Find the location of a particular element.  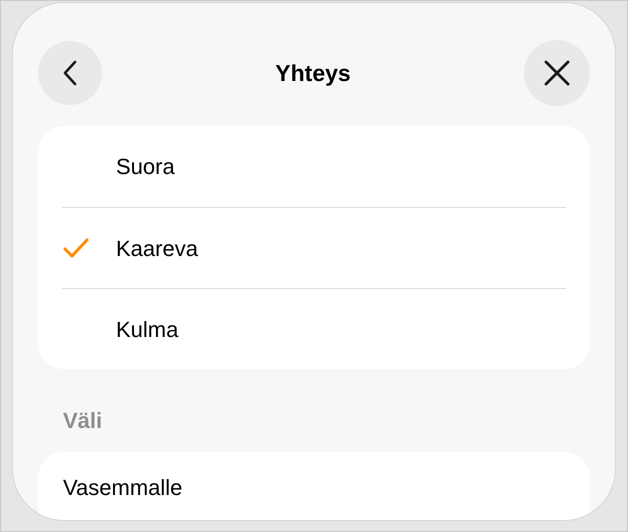

section-heading: Väli is located at coordinates (82, 421).